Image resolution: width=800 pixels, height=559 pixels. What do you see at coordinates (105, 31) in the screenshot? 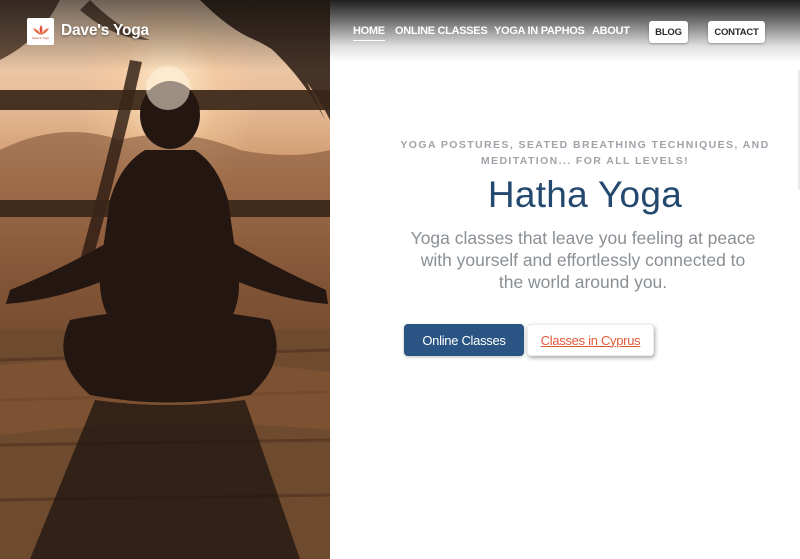
I see `brand-name: Dave's Yoga` at bounding box center [105, 31].